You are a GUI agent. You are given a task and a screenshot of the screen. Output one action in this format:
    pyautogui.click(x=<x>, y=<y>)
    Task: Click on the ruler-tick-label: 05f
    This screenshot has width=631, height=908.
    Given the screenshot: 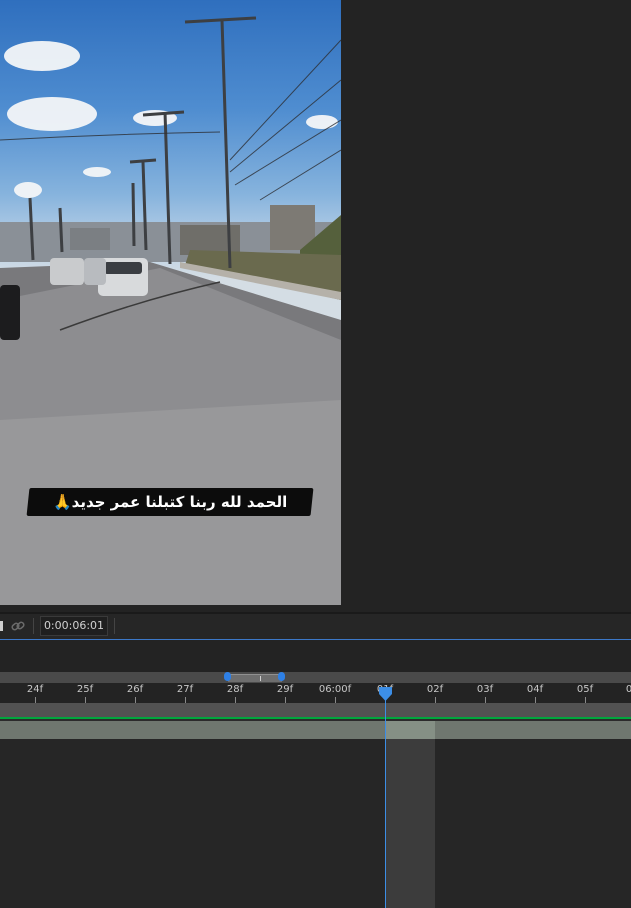 What is the action you would take?
    pyautogui.click(x=585, y=689)
    